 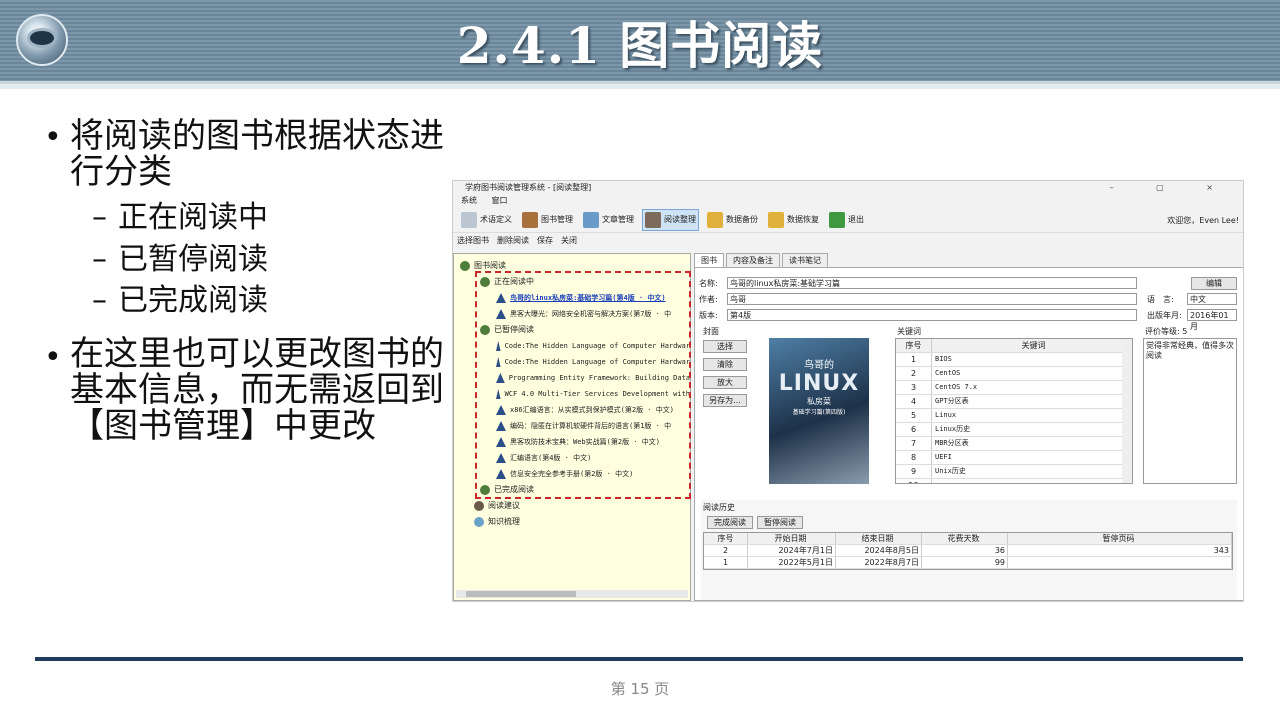 What do you see at coordinates (948, 373) in the screenshot?
I see `cell: CentOS` at bounding box center [948, 373].